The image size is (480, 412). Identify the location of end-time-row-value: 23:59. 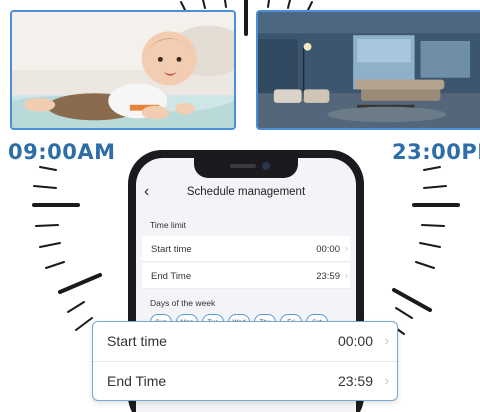
(328, 276).